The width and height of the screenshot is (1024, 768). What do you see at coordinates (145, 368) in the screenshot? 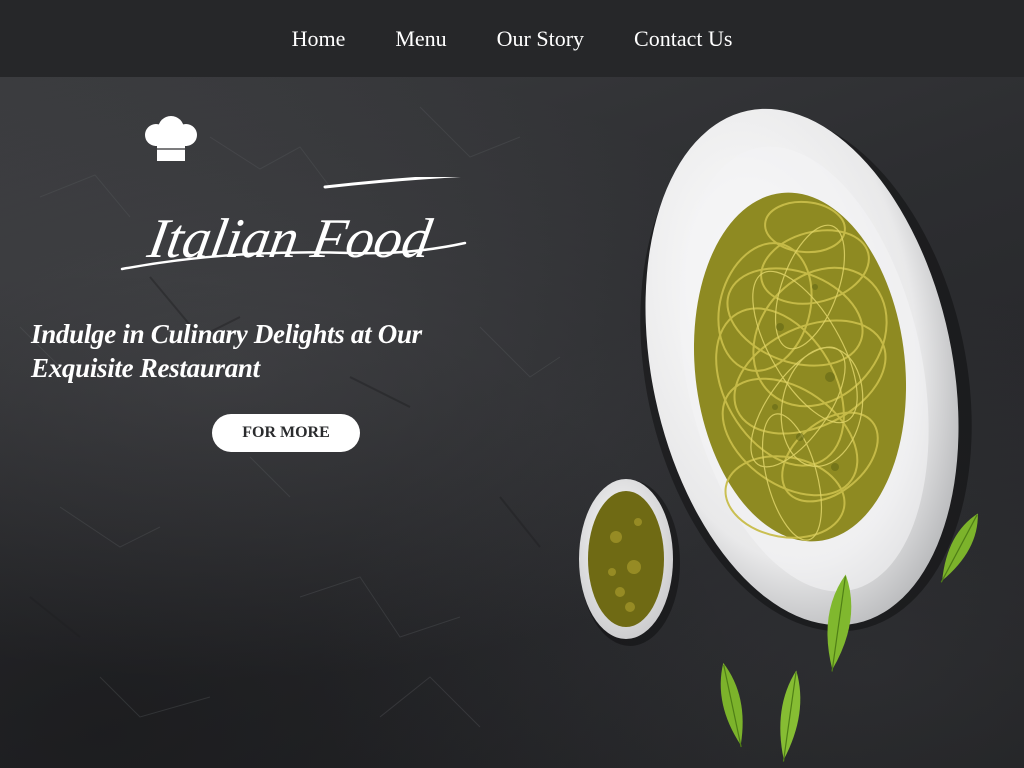
I see `hero-tagline-line2: Exquisite Restaurant` at bounding box center [145, 368].